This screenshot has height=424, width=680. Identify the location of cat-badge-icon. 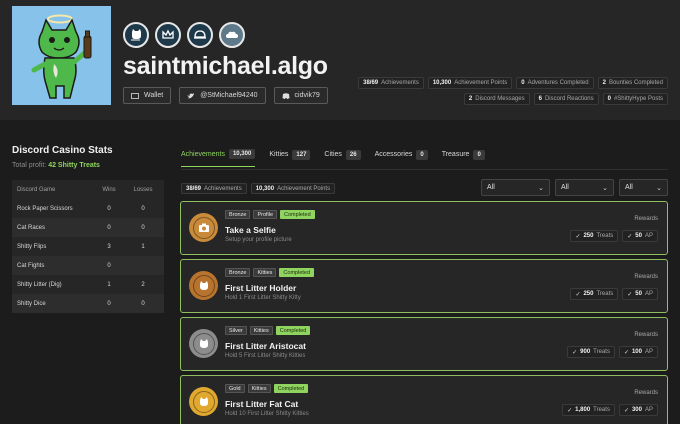
(136, 35).